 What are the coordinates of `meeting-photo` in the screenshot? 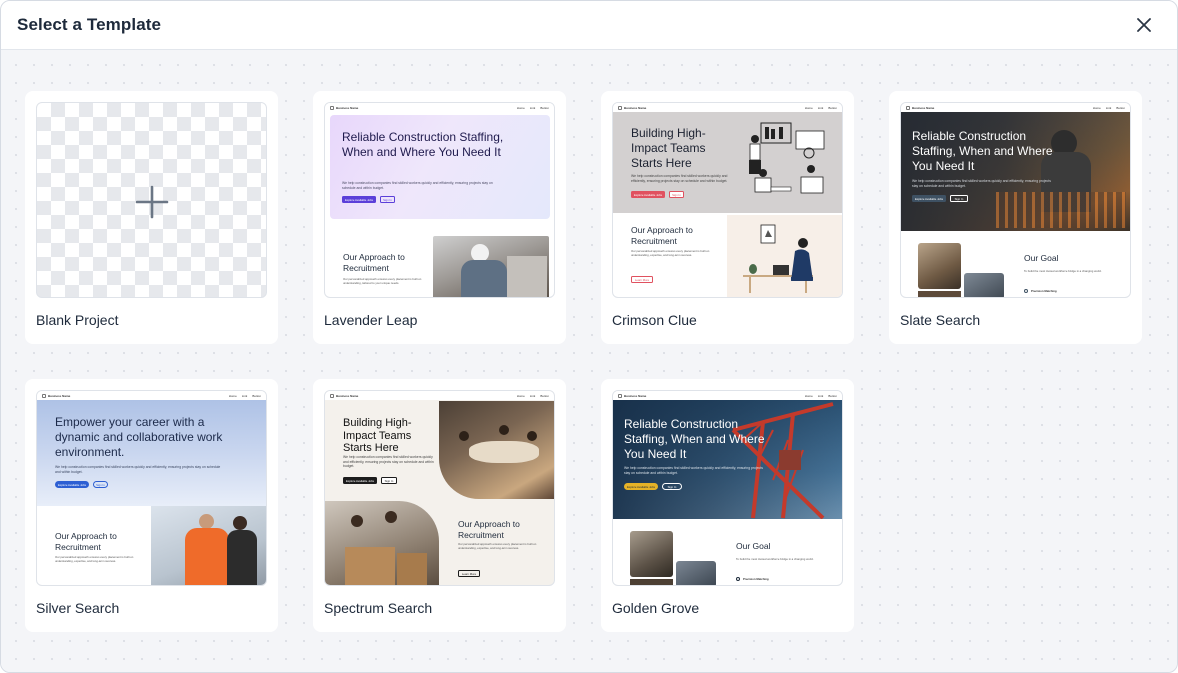 It's located at (496, 450).